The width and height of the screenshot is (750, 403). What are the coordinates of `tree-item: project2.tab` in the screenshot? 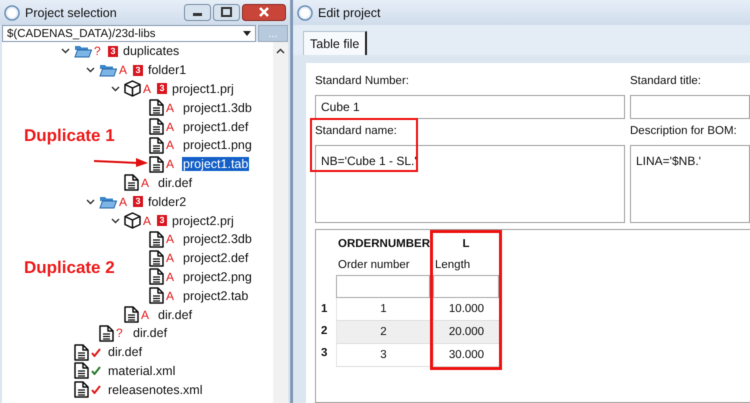 It's located at (216, 295).